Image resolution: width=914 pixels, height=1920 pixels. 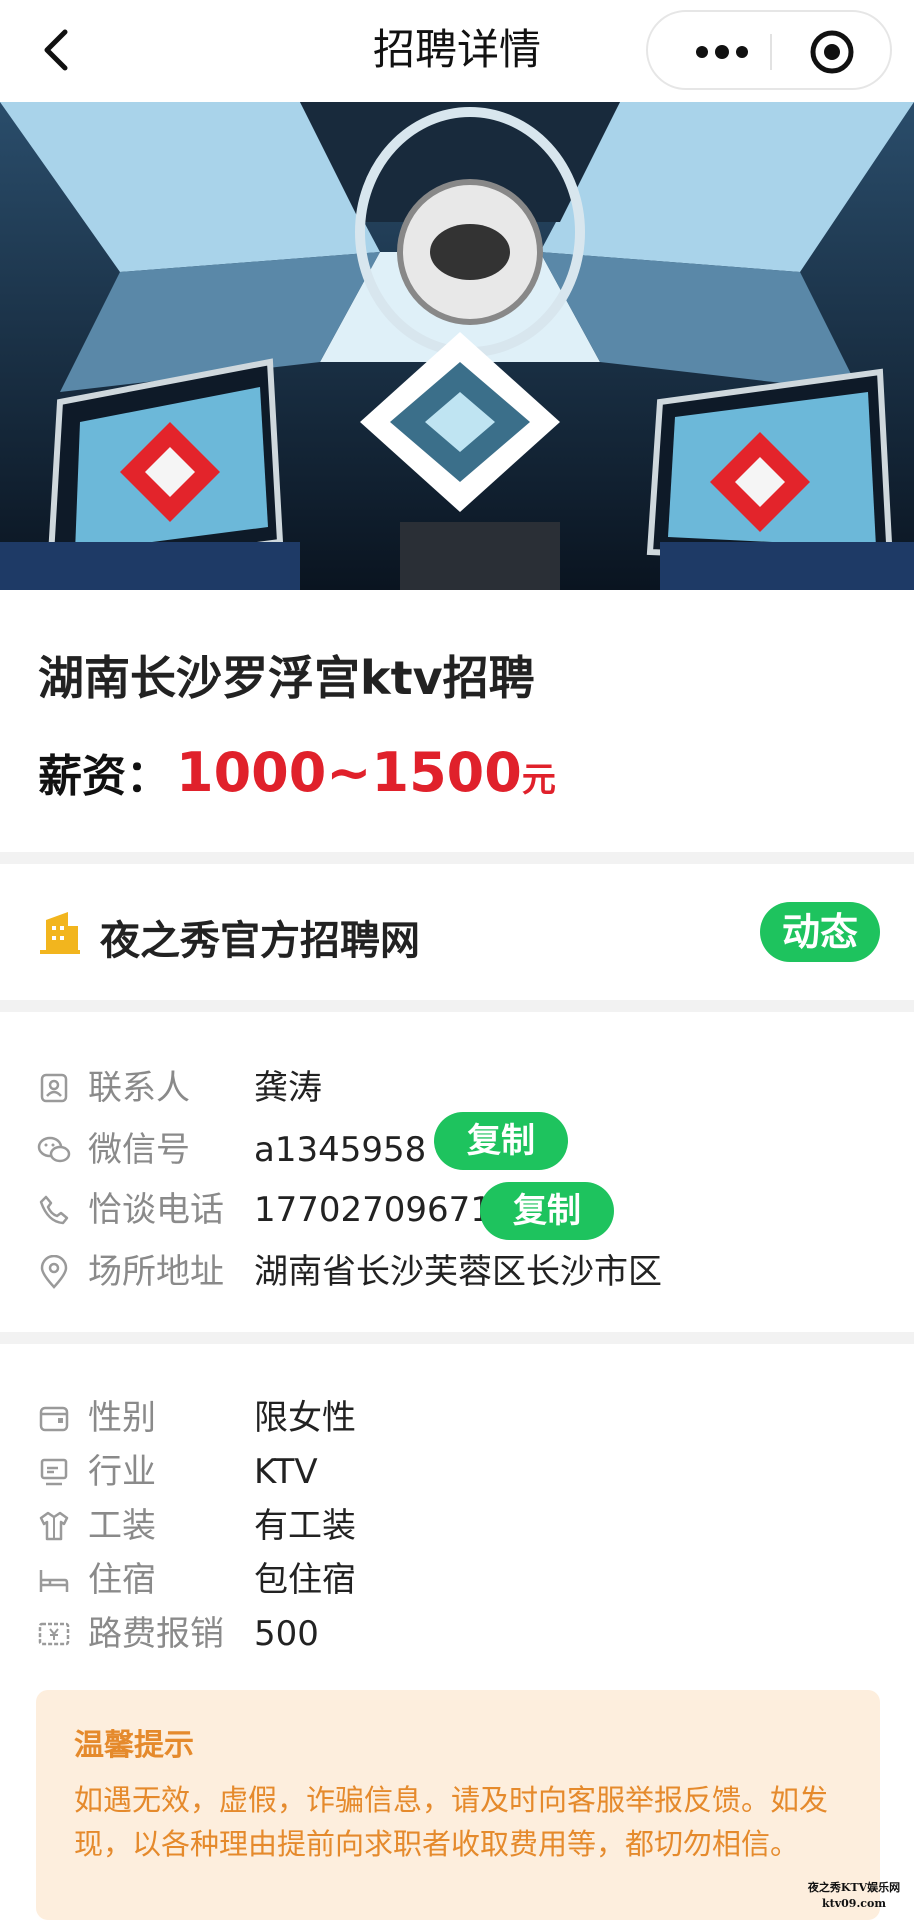 What do you see at coordinates (457, 1418) in the screenshot?
I see `gender-row: 性别 限女性` at bounding box center [457, 1418].